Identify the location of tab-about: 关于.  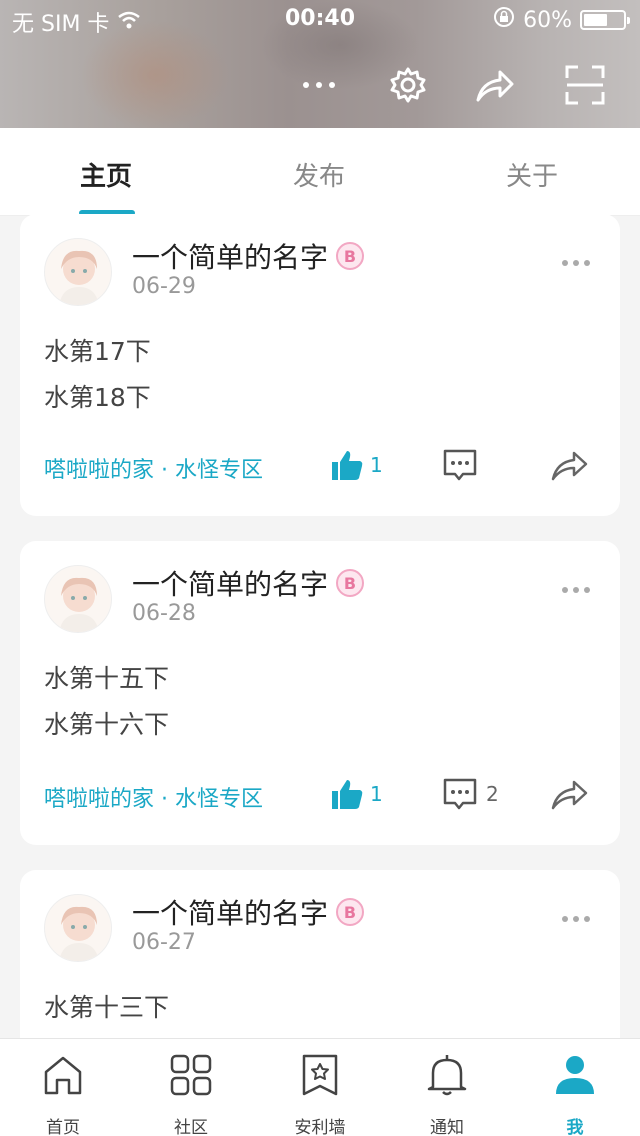
(532, 174).